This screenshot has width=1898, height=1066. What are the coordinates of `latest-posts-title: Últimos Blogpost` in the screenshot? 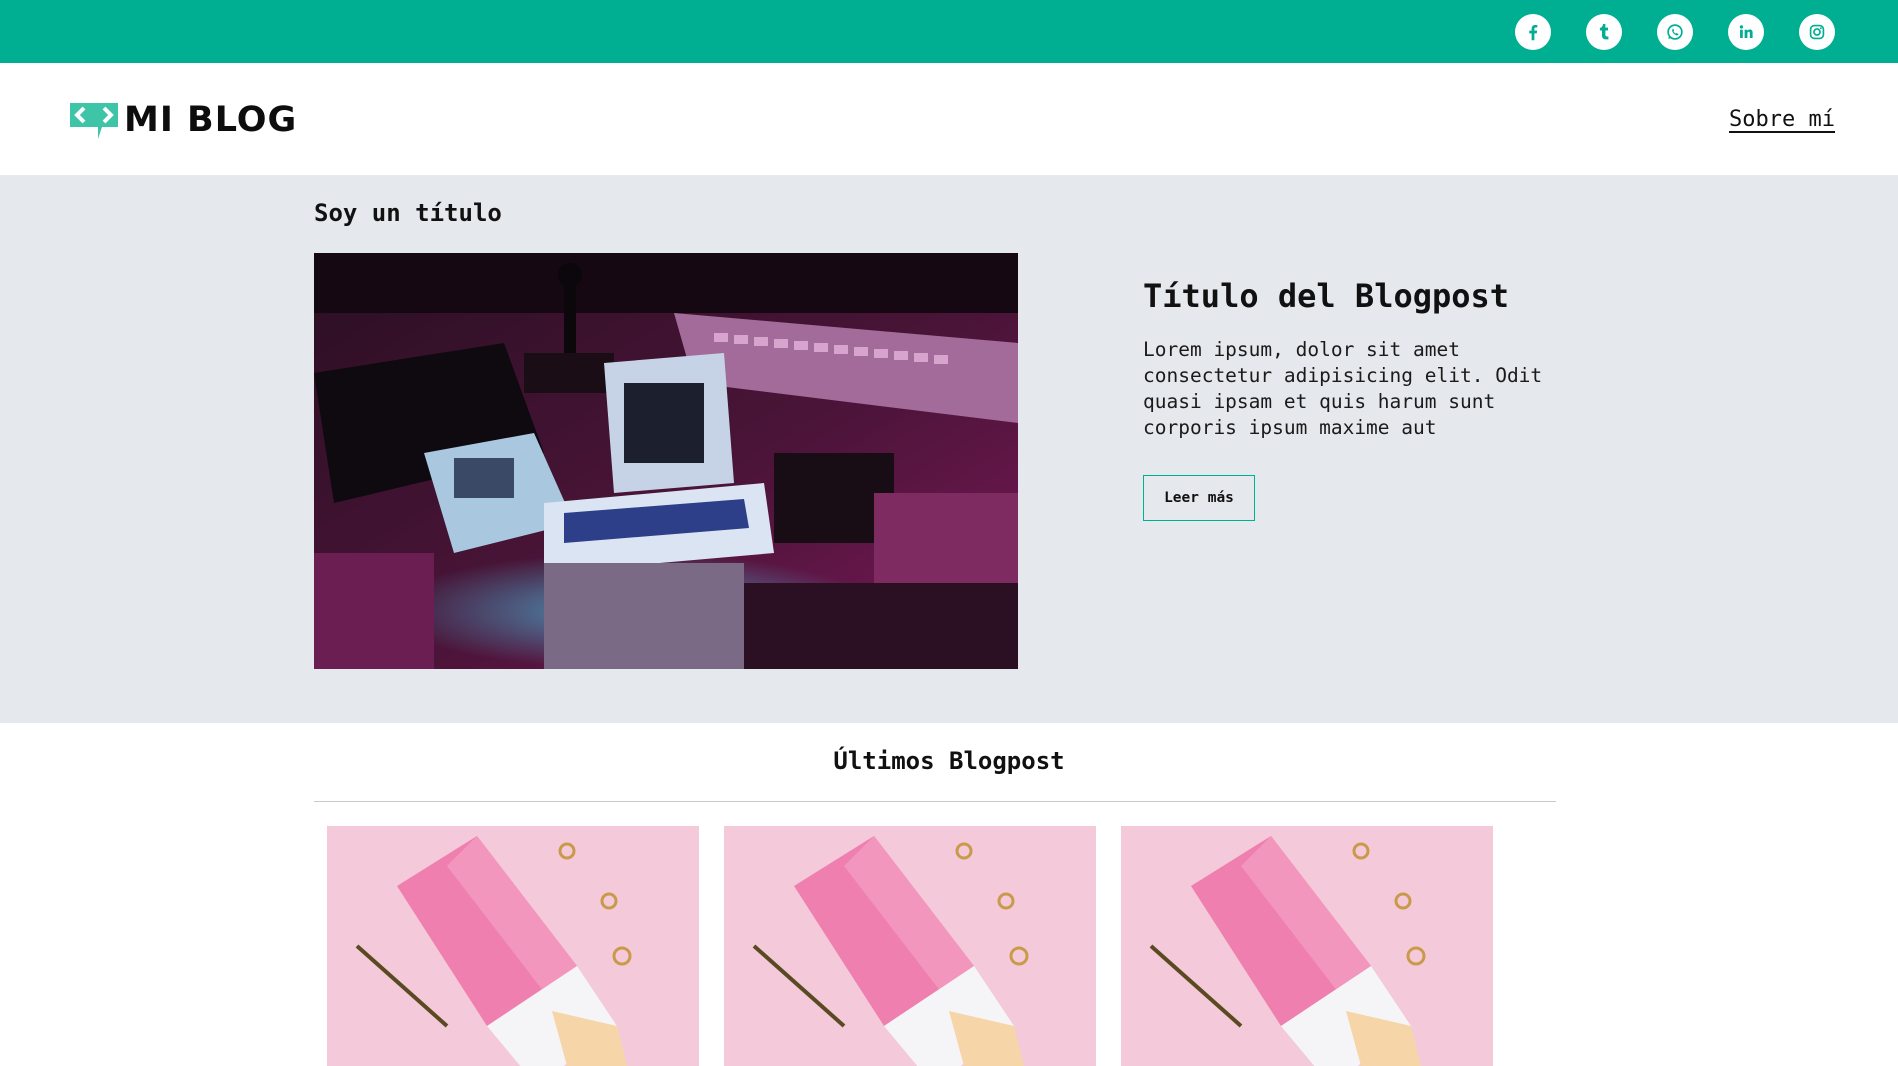 It's located at (949, 761).